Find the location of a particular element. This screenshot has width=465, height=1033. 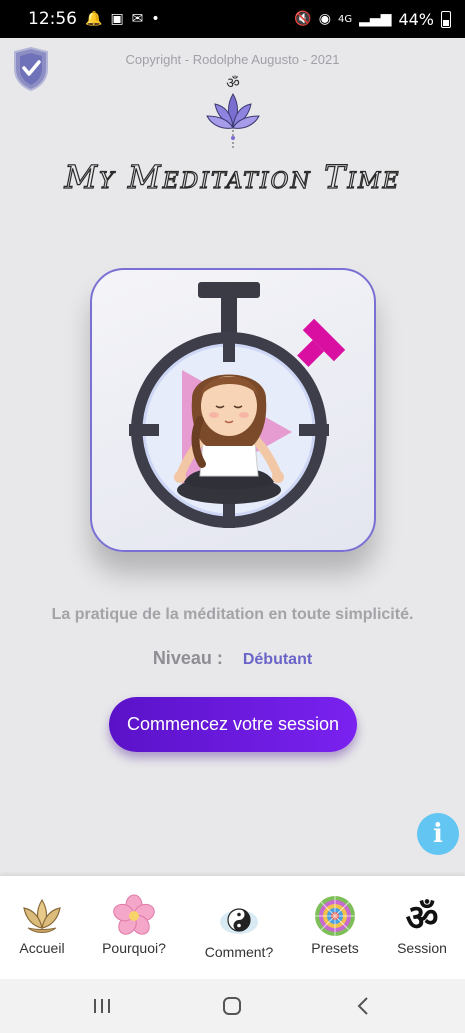

back-icon is located at coordinates (363, 1006).